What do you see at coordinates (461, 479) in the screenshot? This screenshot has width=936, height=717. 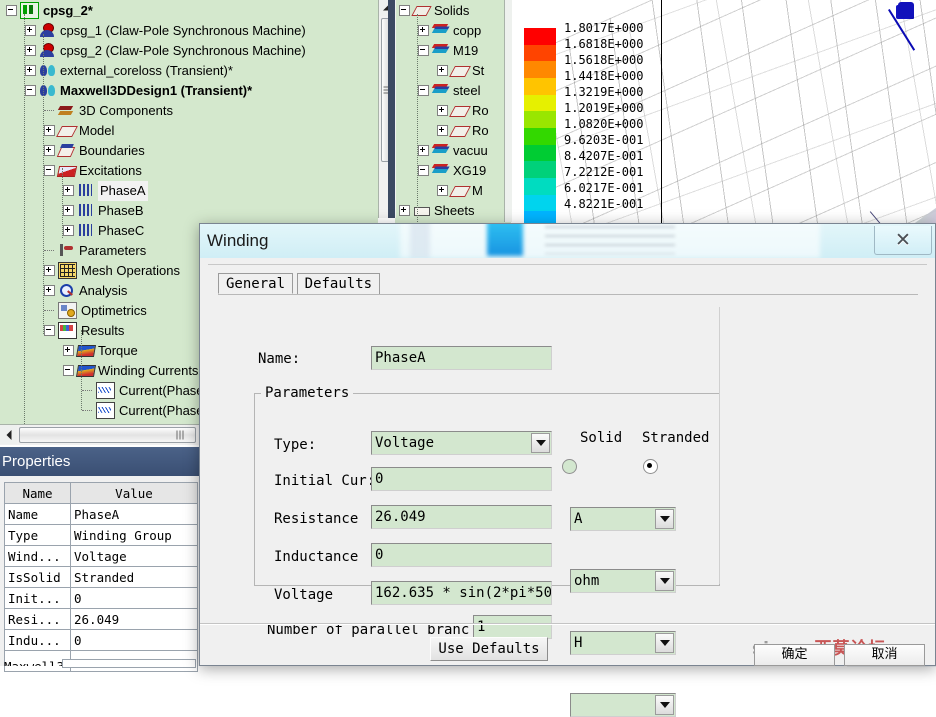 I see `initial-current-input: 0` at bounding box center [461, 479].